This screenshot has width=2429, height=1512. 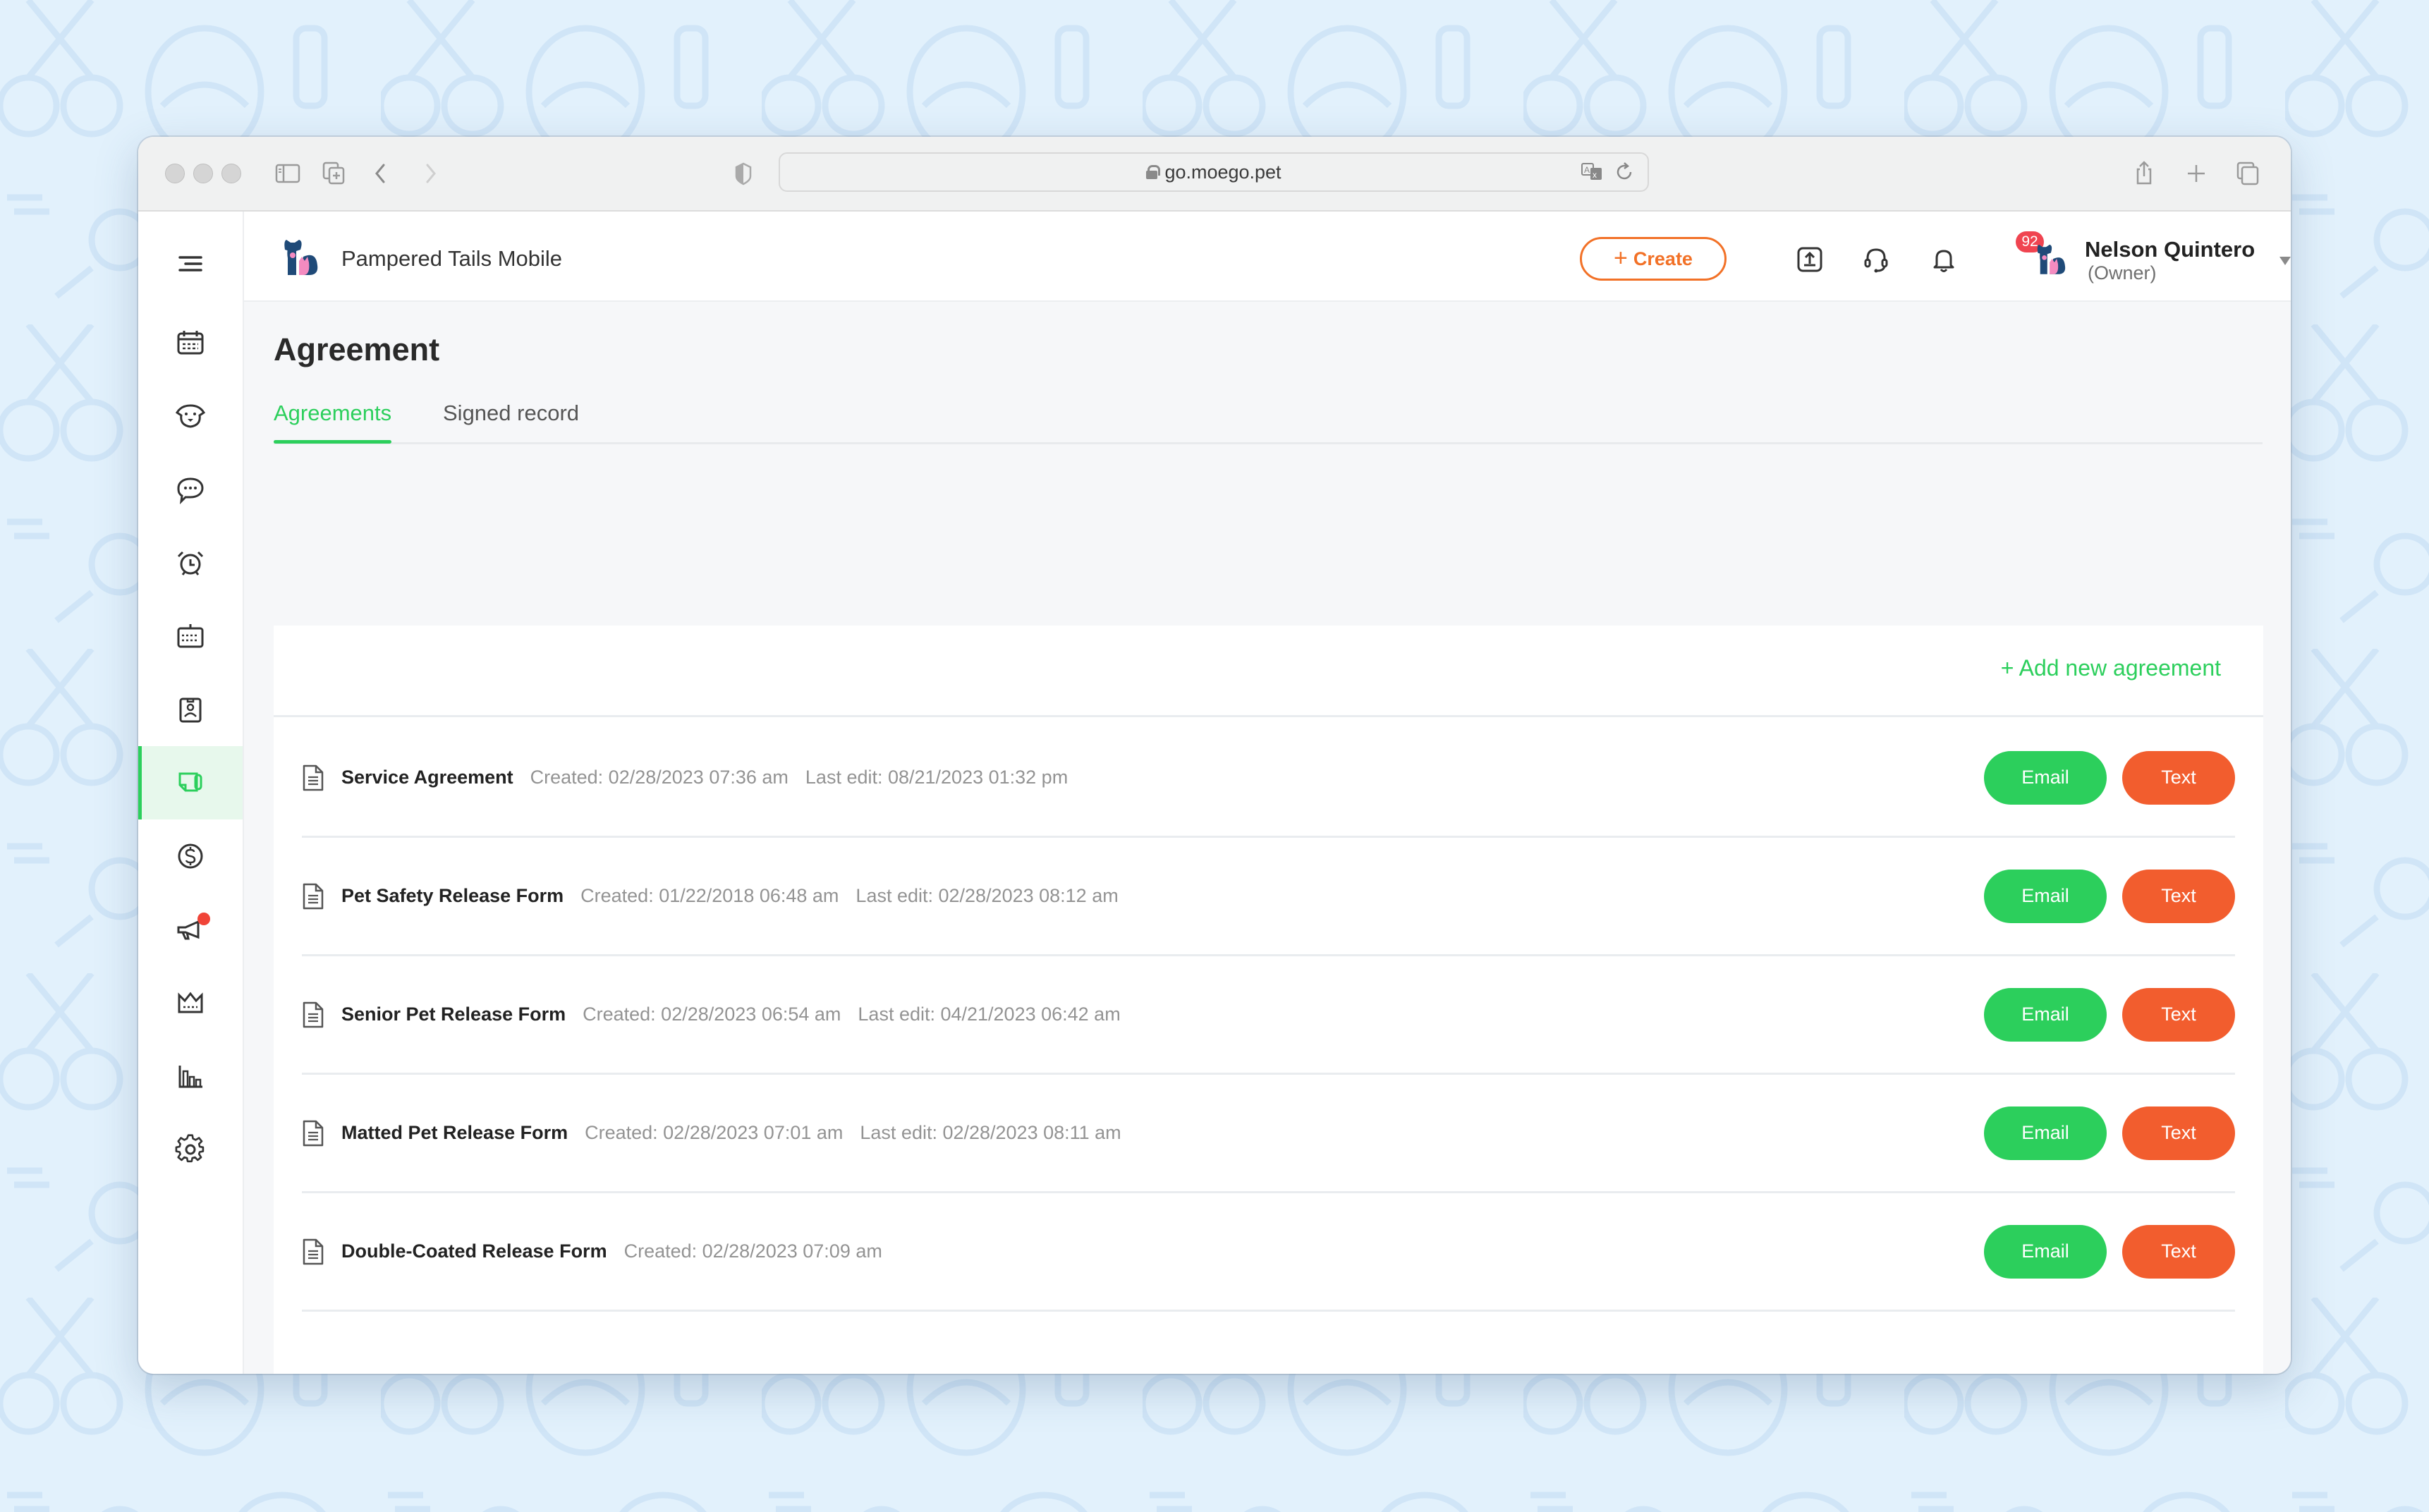 I want to click on notification-dot, so click(x=203, y=919).